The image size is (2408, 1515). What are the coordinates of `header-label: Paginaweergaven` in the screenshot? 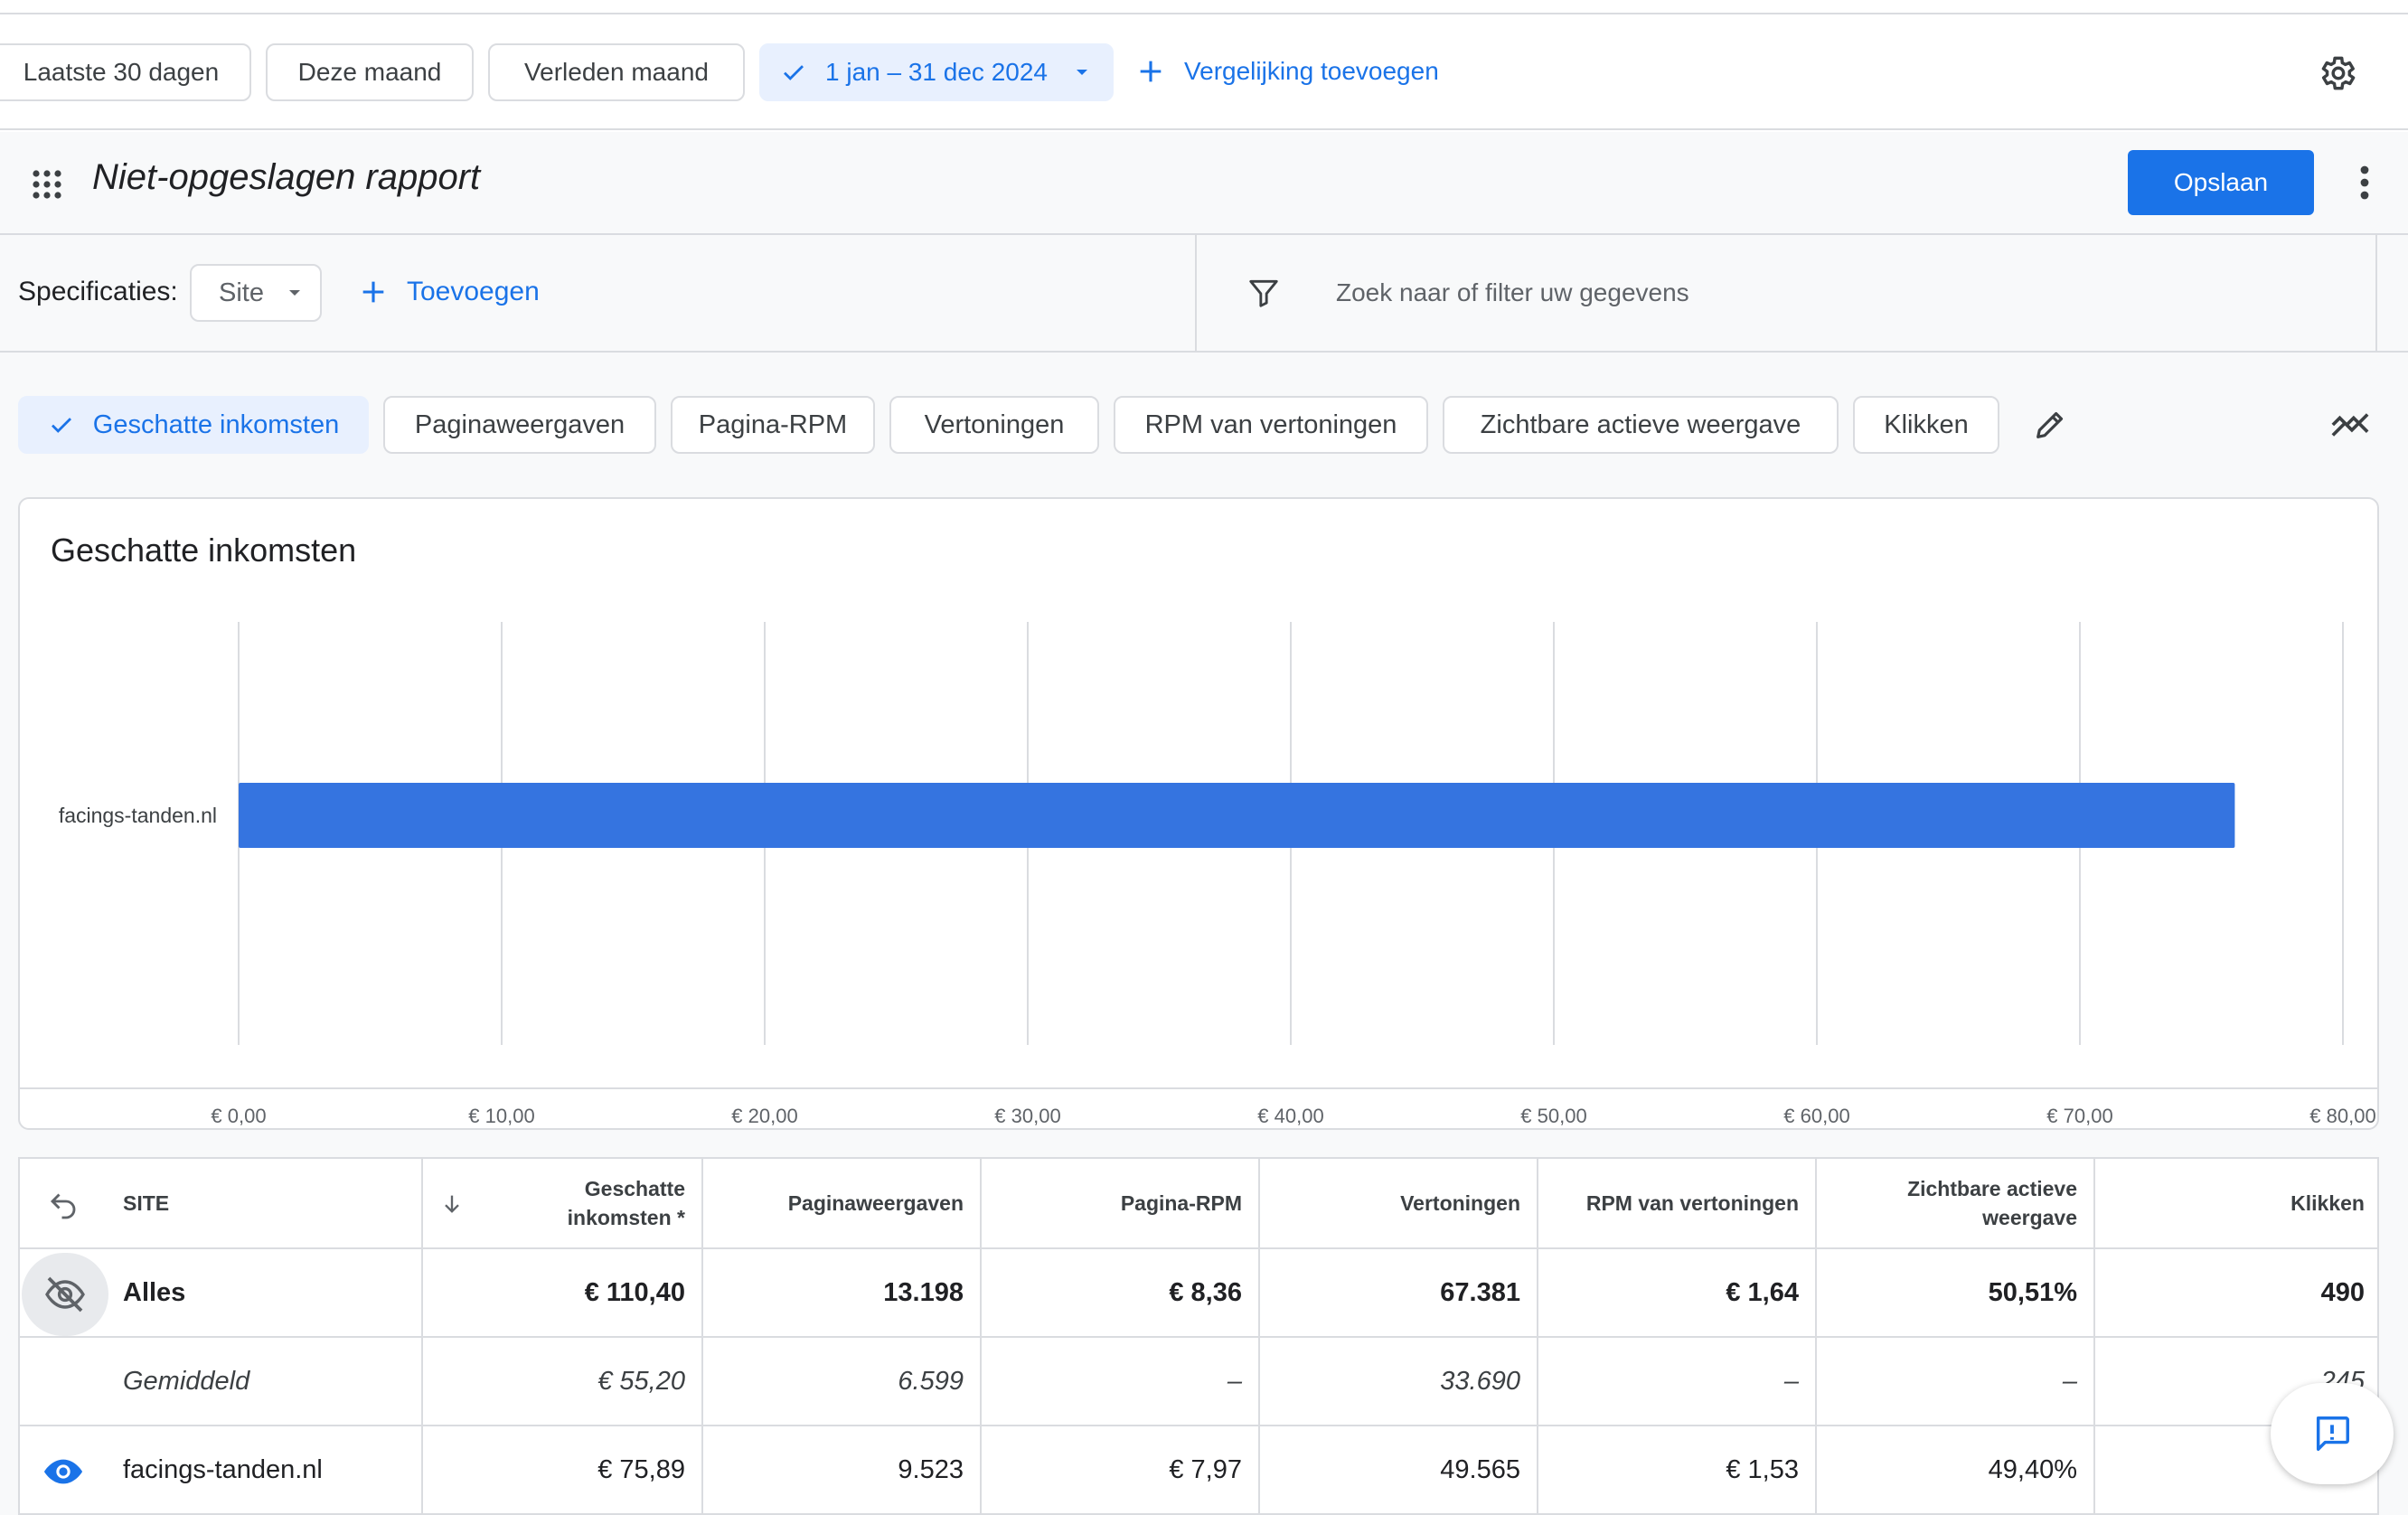 It's located at (875, 1203).